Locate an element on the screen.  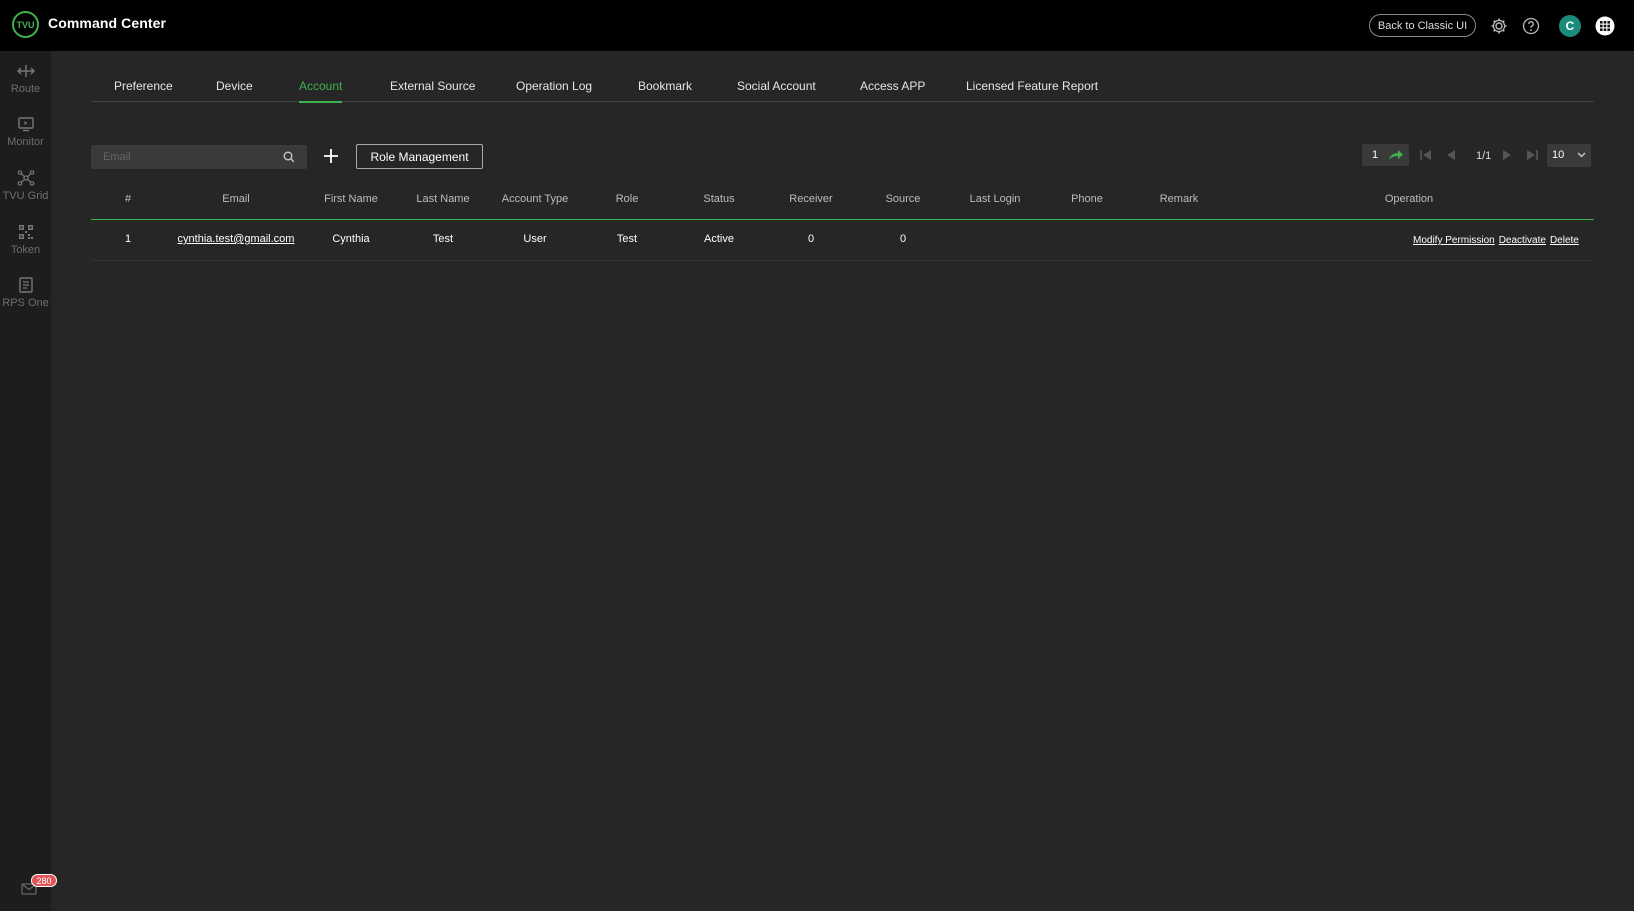
go-to-page-icon is located at coordinates (1396, 155).